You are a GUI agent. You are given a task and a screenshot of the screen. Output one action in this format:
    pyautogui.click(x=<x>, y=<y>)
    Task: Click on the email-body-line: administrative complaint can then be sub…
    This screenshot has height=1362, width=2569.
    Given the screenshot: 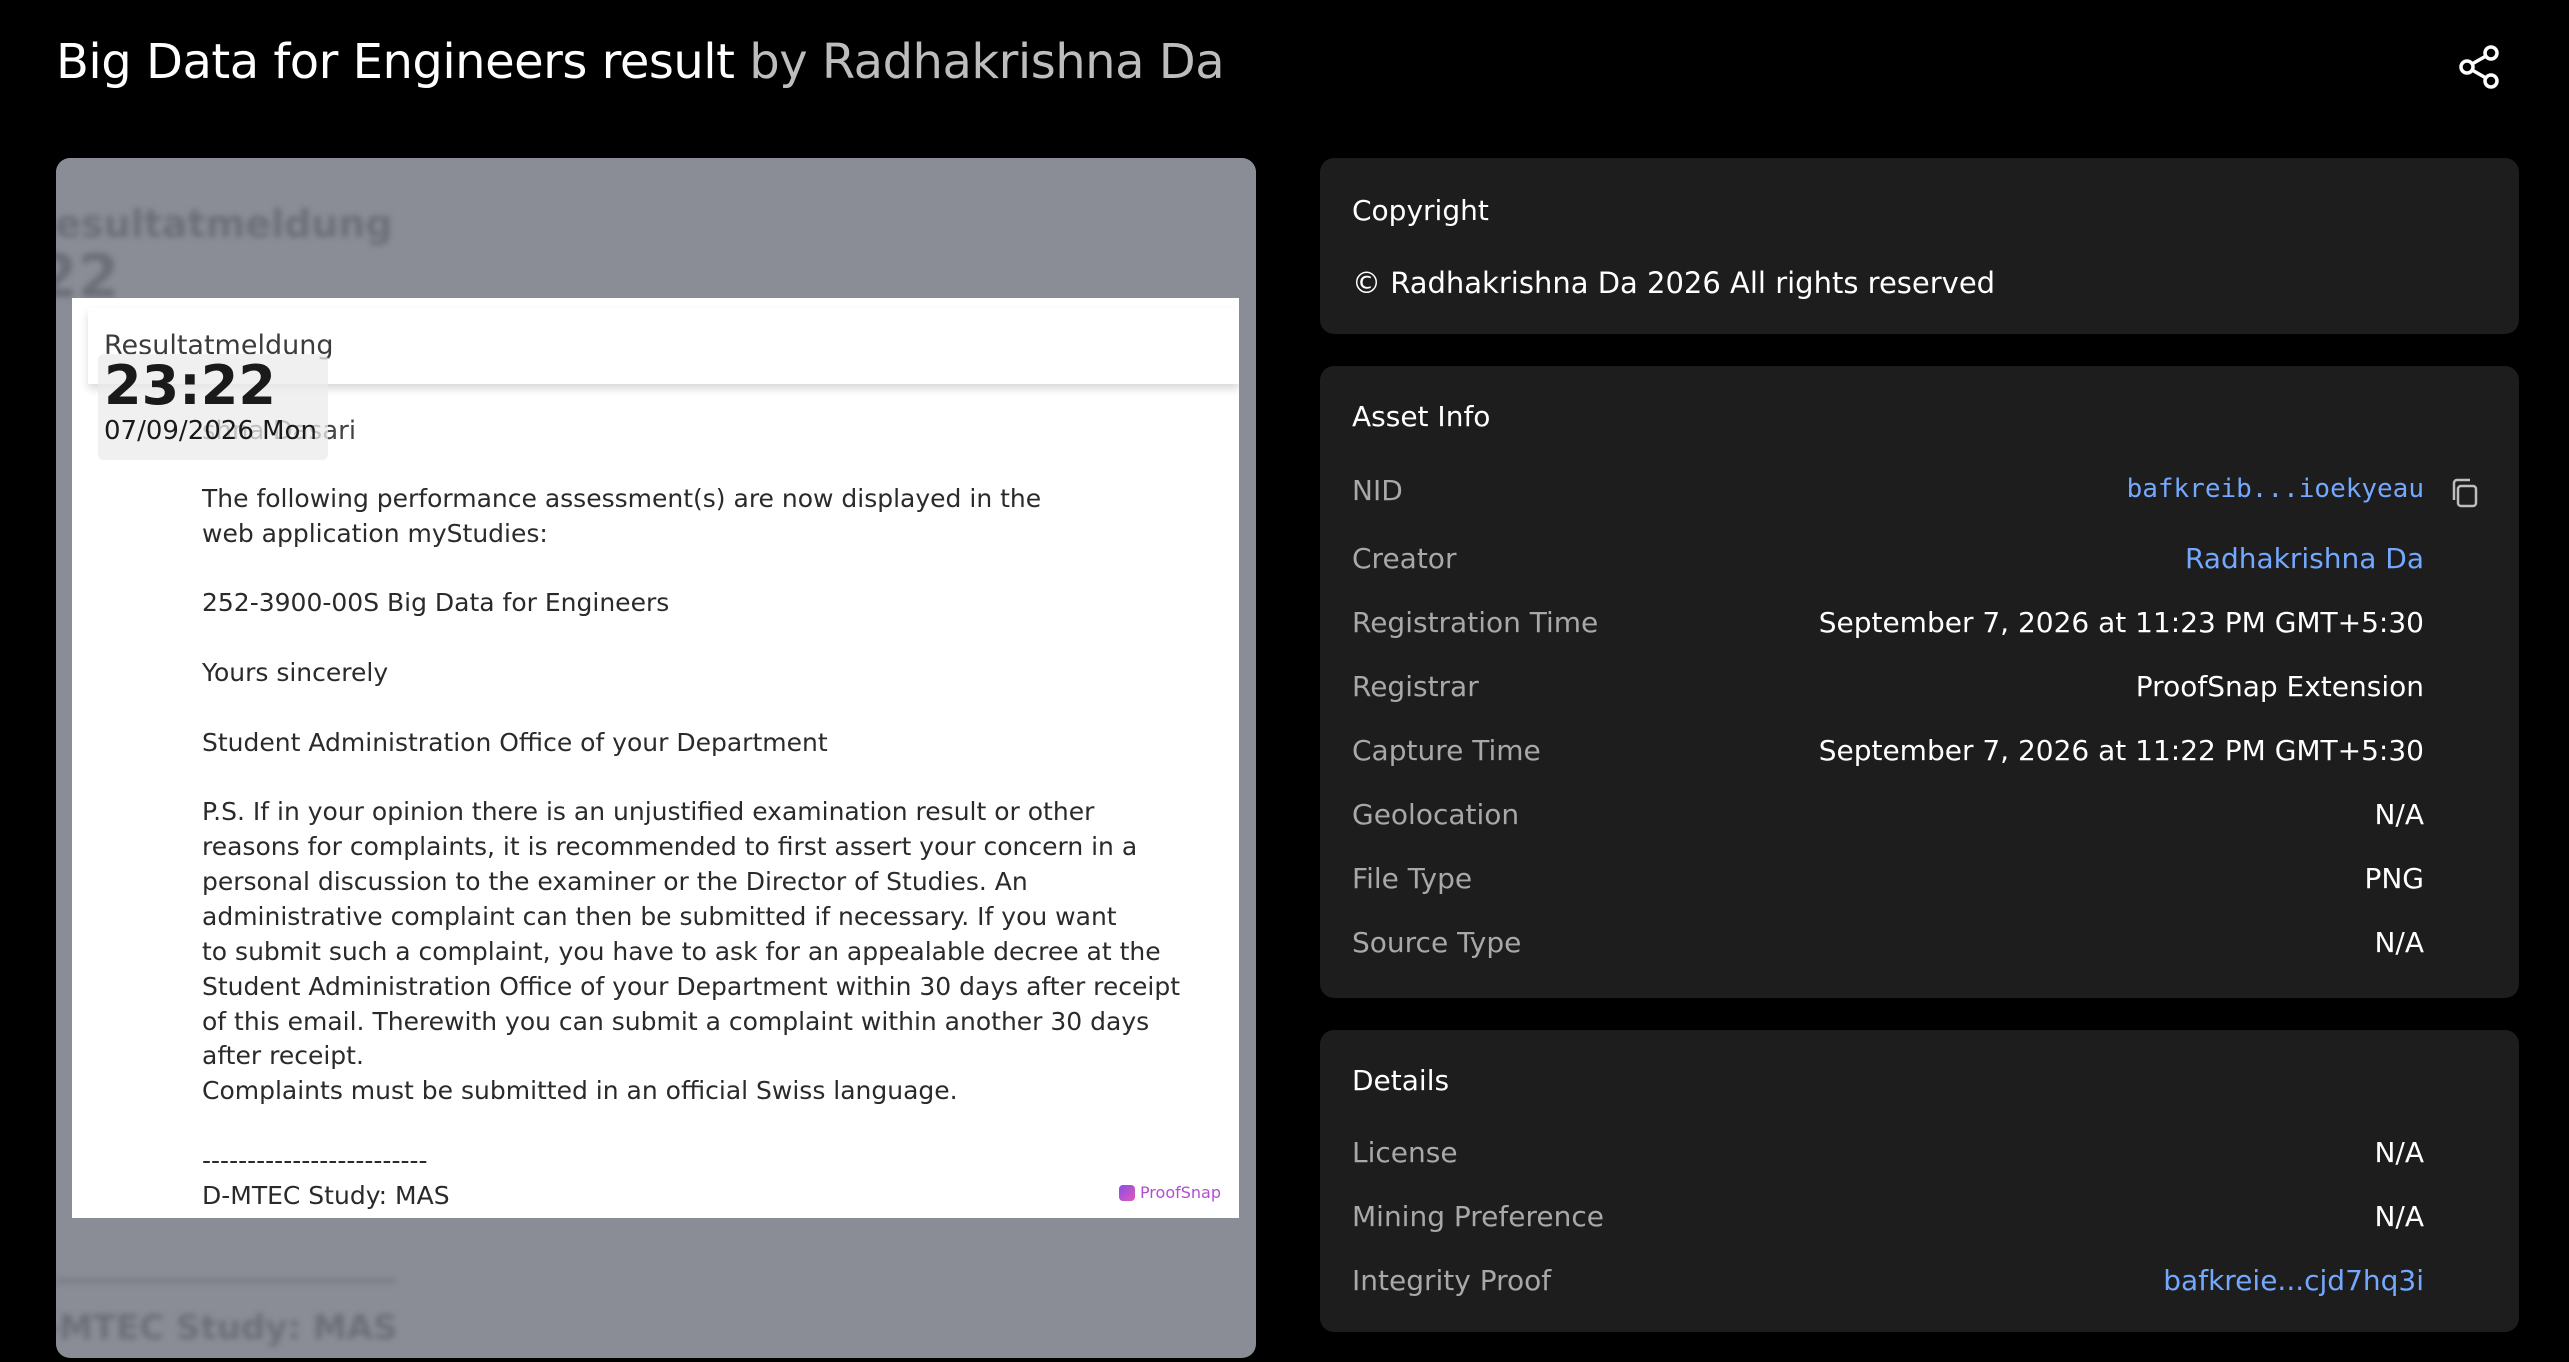 What is the action you would take?
    pyautogui.click(x=659, y=916)
    